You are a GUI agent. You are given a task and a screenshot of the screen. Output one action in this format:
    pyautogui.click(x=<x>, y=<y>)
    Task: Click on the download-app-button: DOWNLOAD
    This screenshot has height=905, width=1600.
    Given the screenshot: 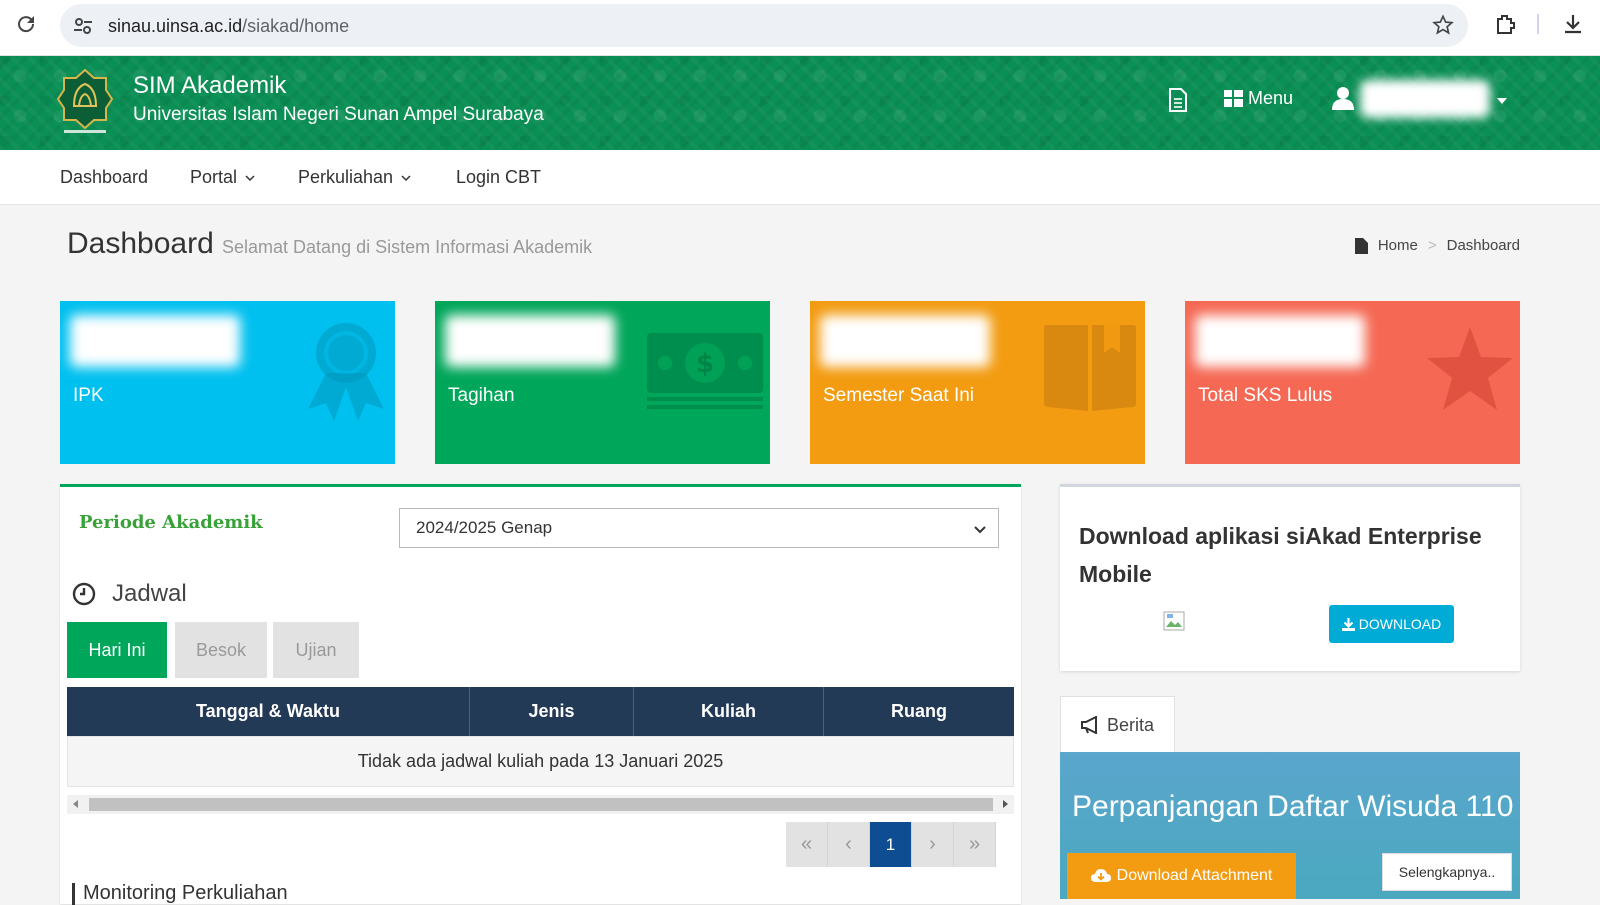 What is the action you would take?
    pyautogui.click(x=1391, y=624)
    